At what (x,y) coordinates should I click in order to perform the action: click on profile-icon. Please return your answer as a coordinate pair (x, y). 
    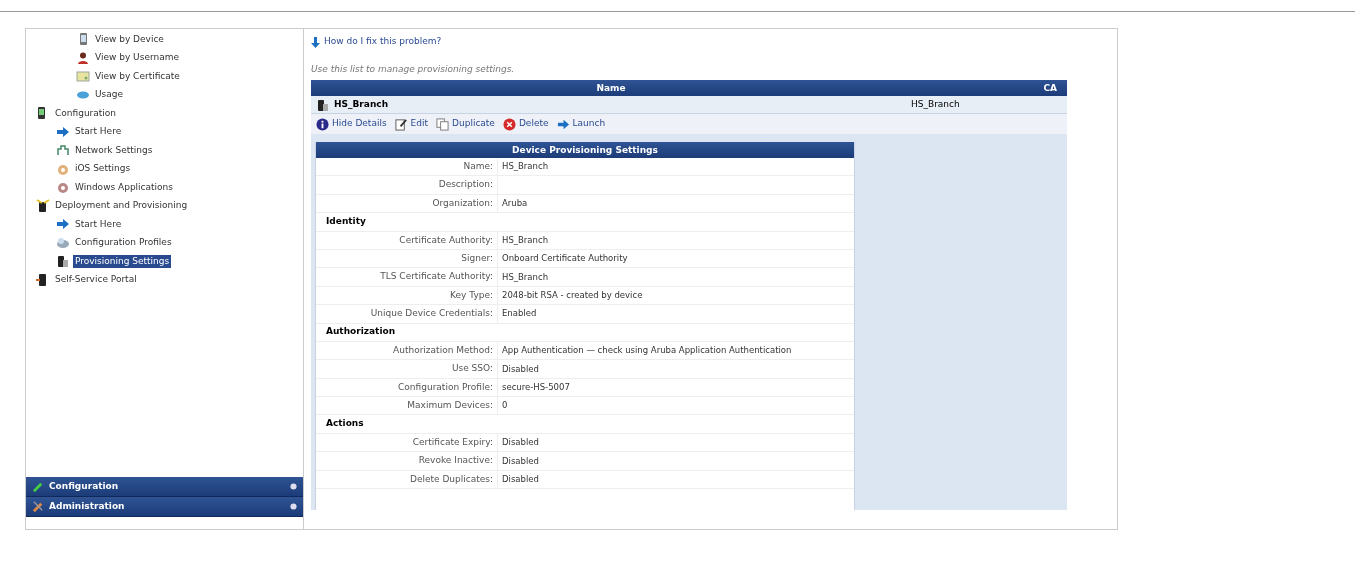
    Looking at the image, I should click on (63, 242).